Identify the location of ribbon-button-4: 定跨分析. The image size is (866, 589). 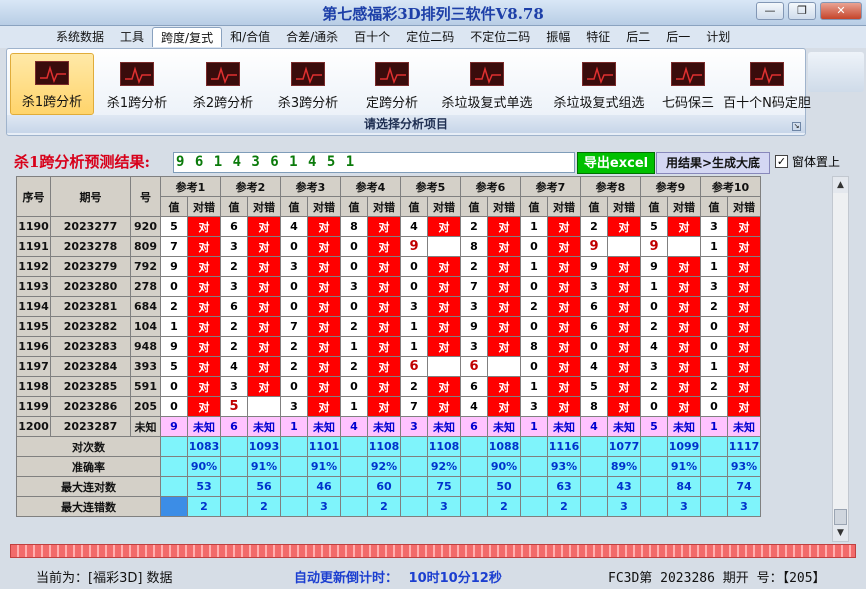
(392, 84).